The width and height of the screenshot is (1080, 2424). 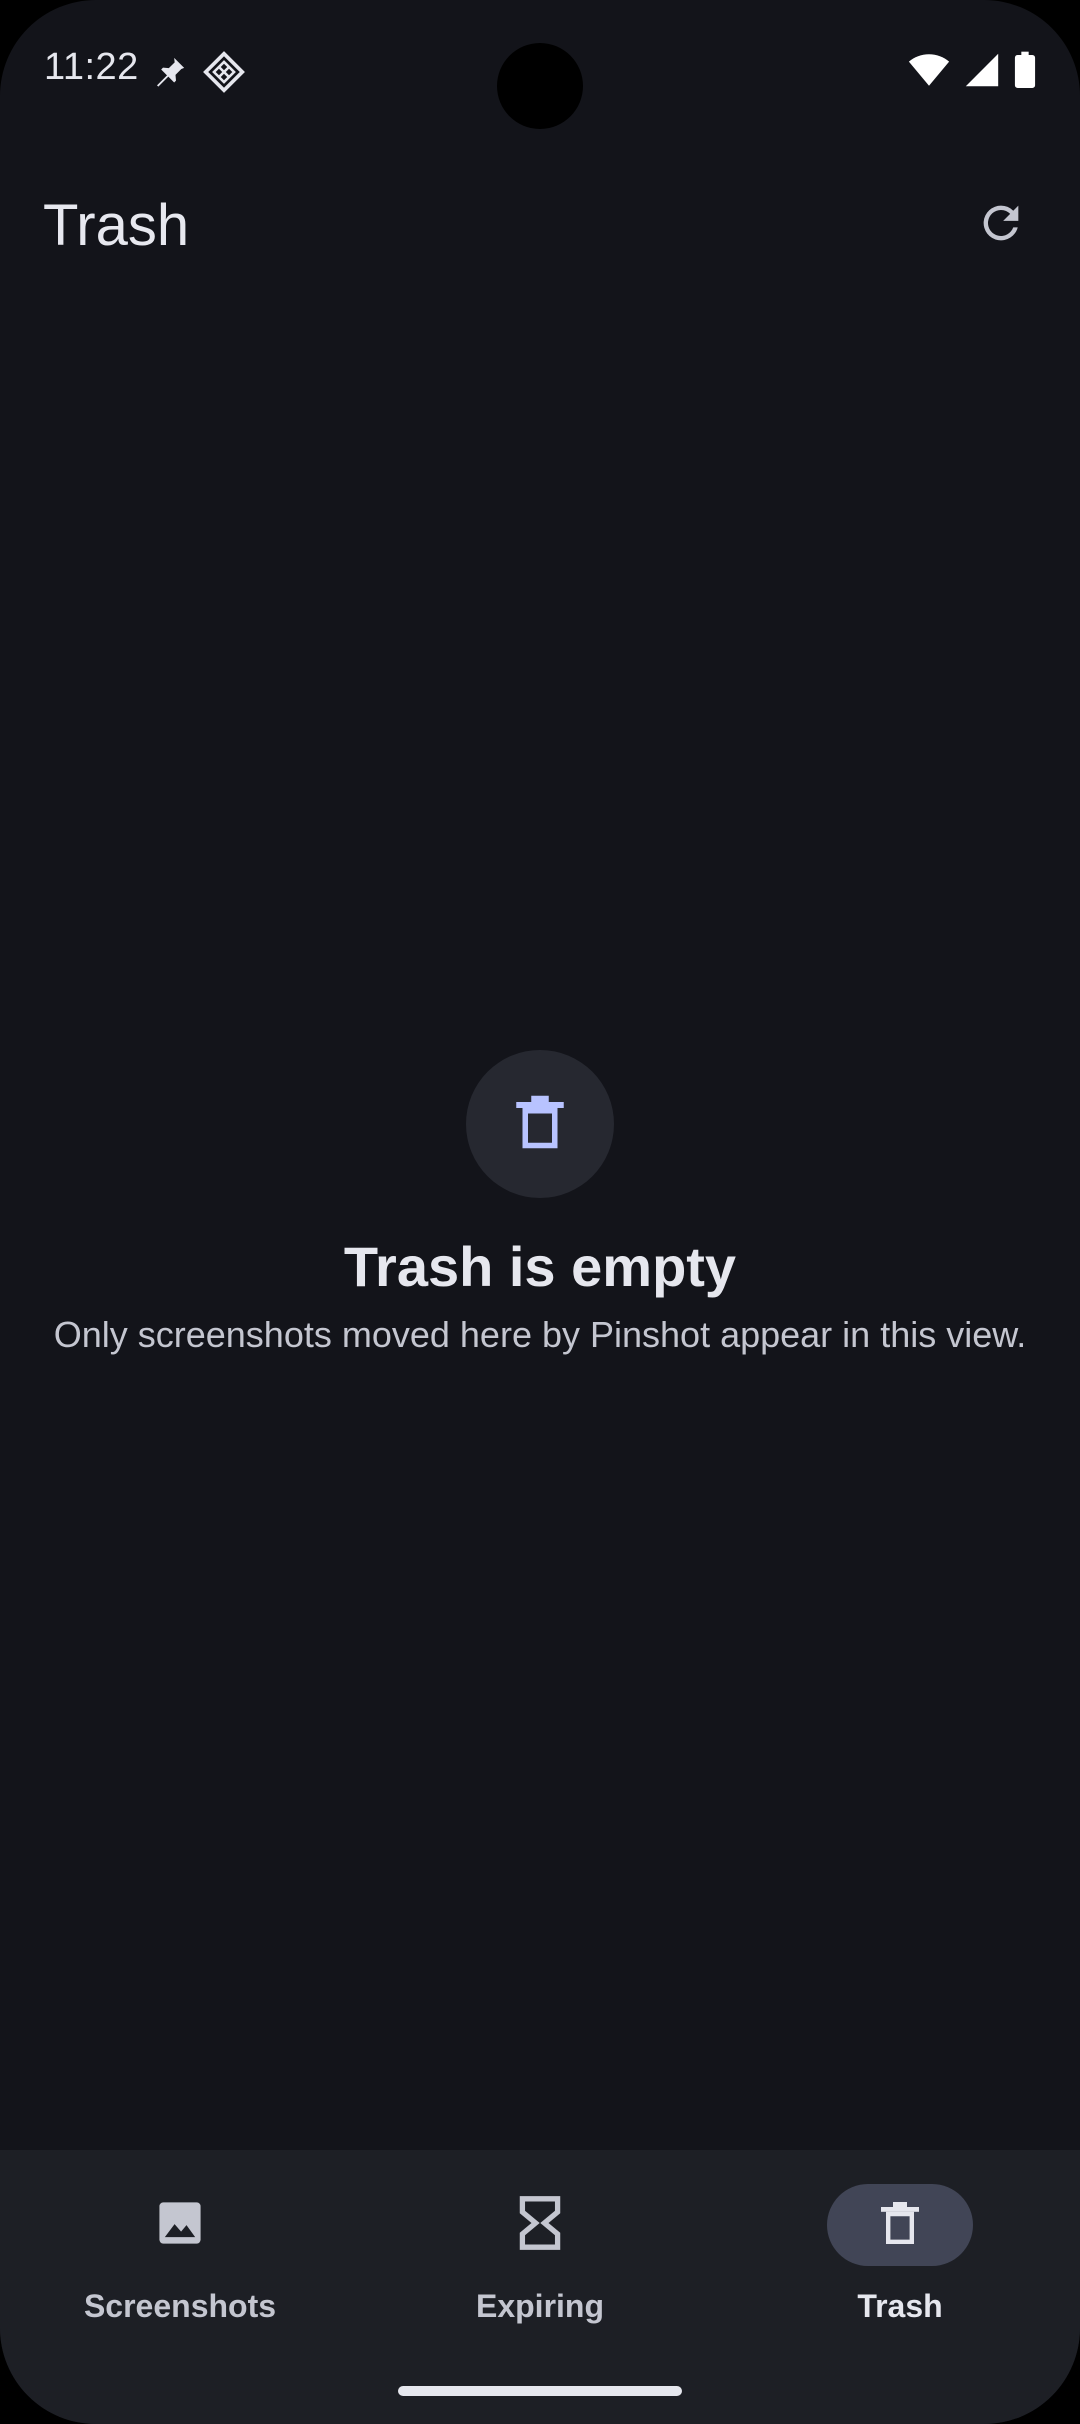 I want to click on cellular-signal-icon, so click(x=982, y=72).